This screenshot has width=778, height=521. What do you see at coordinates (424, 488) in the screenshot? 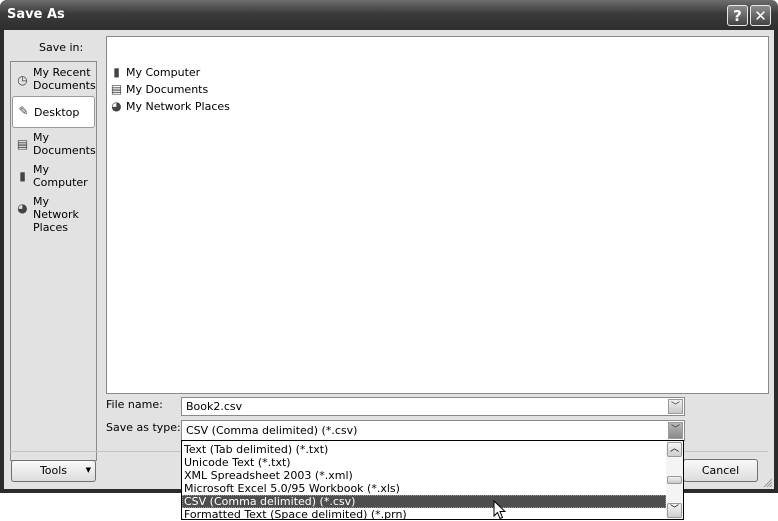
I see `dropdown-option: Microsoft Excel 5.0/95 Workbook (*.xls)` at bounding box center [424, 488].